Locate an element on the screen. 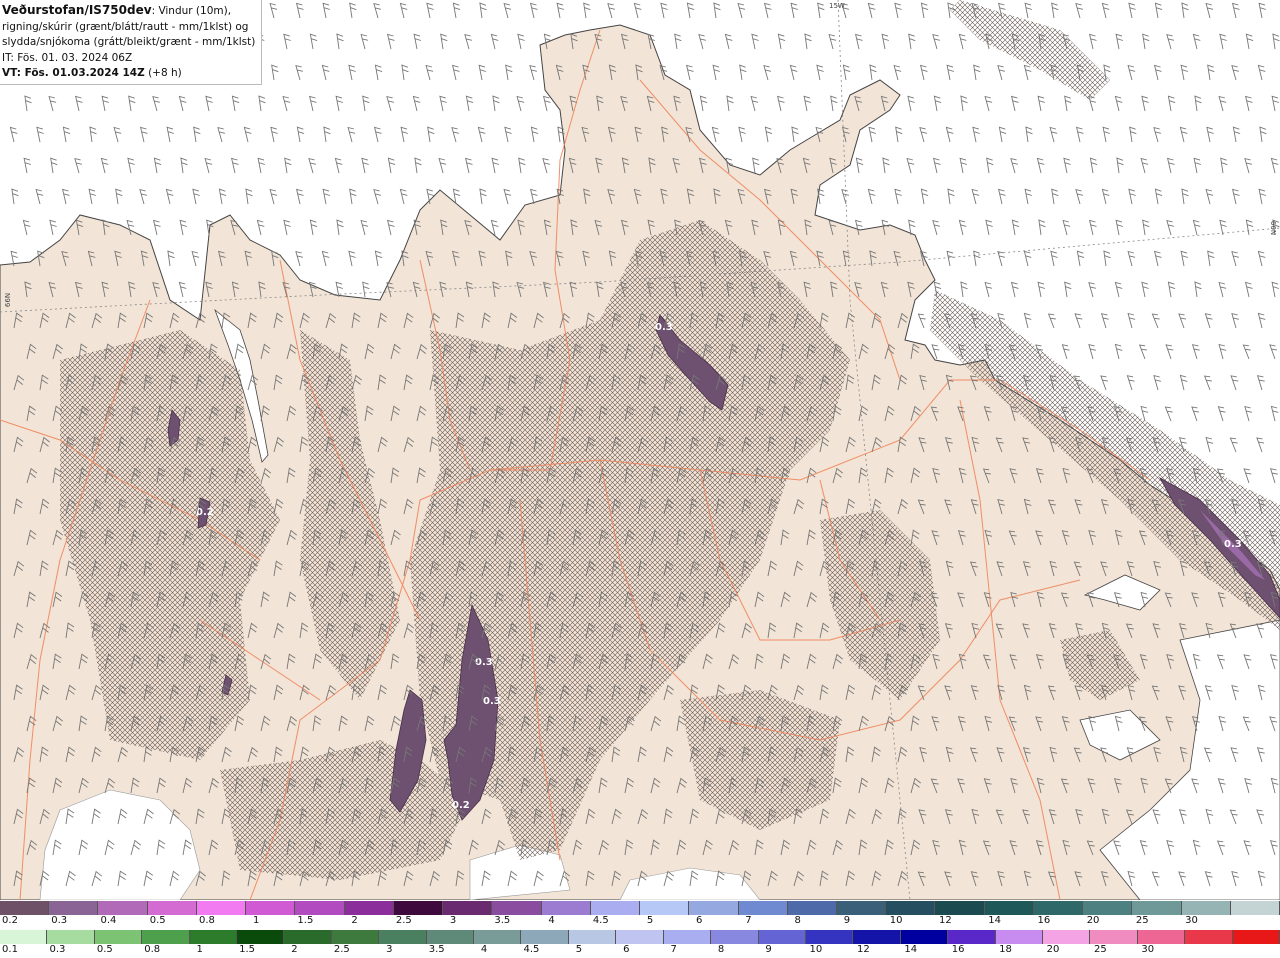  rain-legend-label: 18 is located at coordinates (1005, 949).